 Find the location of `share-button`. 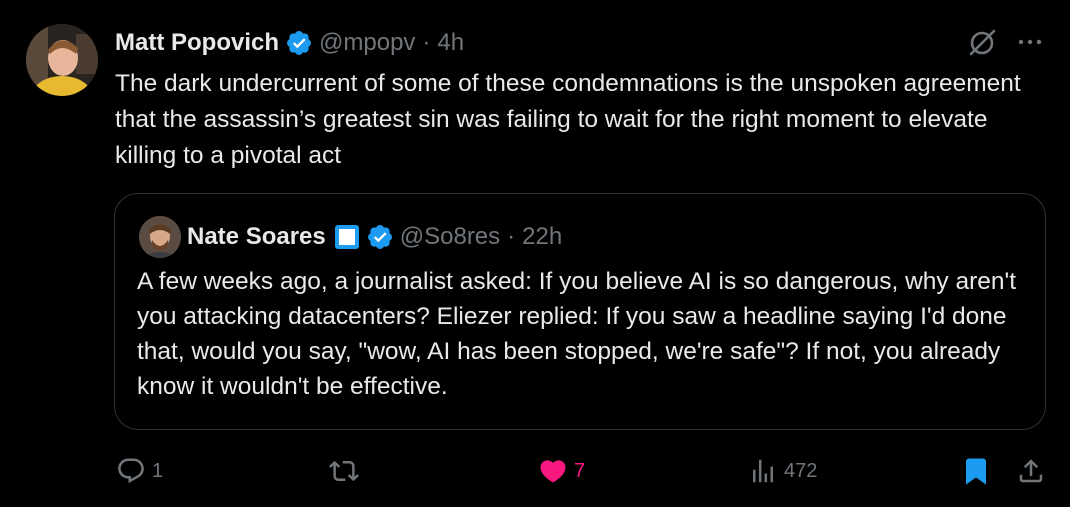

share-button is located at coordinates (1031, 471).